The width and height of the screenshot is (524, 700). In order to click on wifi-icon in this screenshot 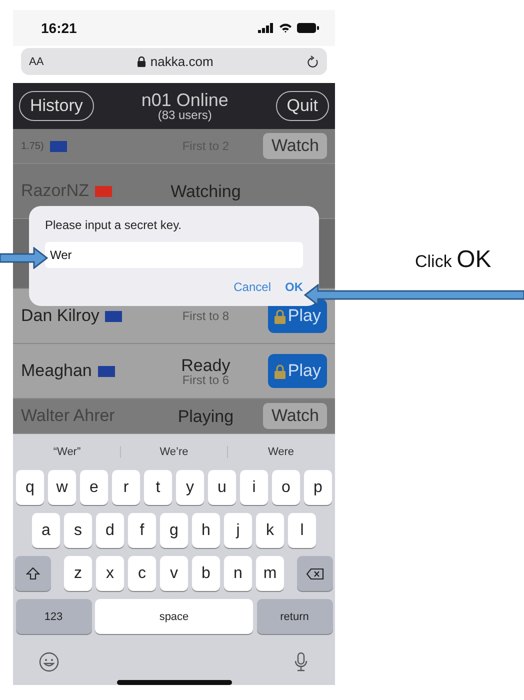, I will do `click(285, 28)`.